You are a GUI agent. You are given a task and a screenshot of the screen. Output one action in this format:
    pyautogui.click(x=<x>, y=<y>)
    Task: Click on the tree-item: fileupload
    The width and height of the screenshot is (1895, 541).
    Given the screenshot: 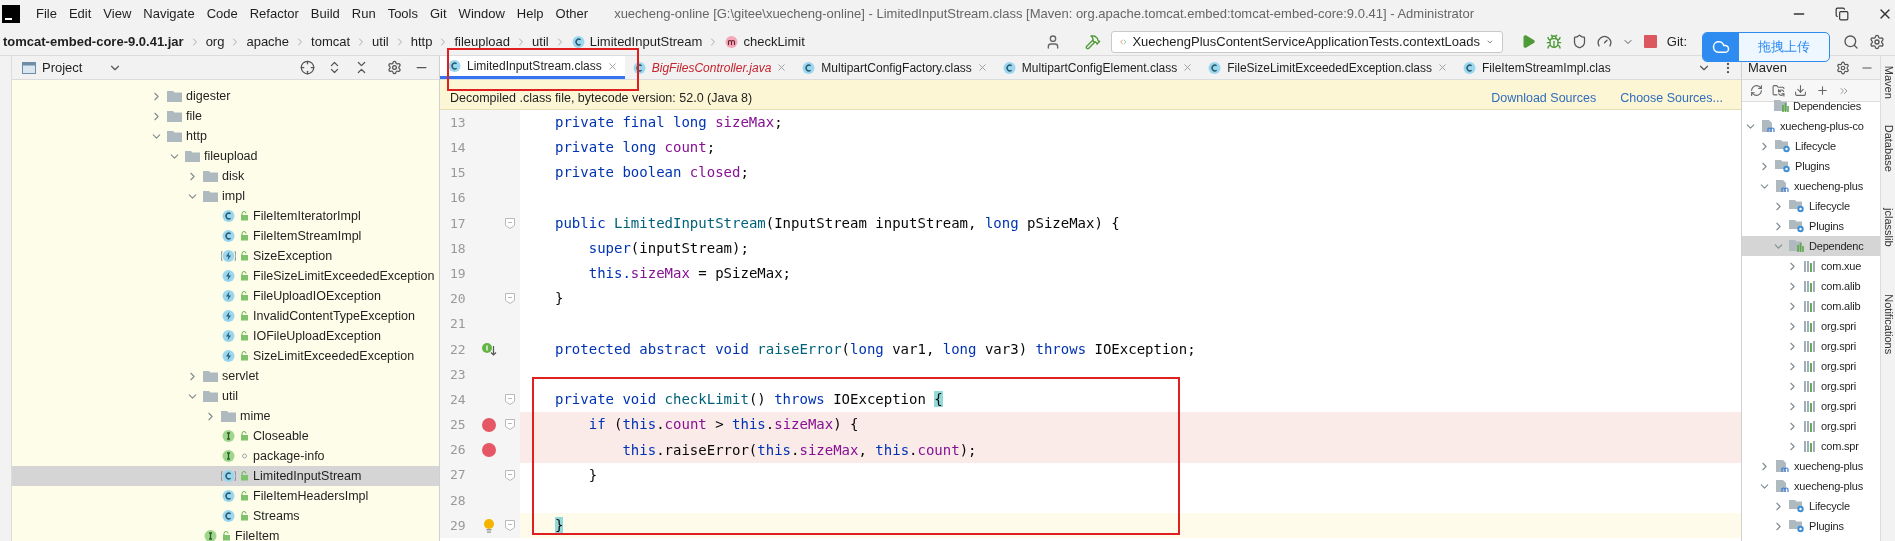 What is the action you would take?
    pyautogui.click(x=225, y=156)
    